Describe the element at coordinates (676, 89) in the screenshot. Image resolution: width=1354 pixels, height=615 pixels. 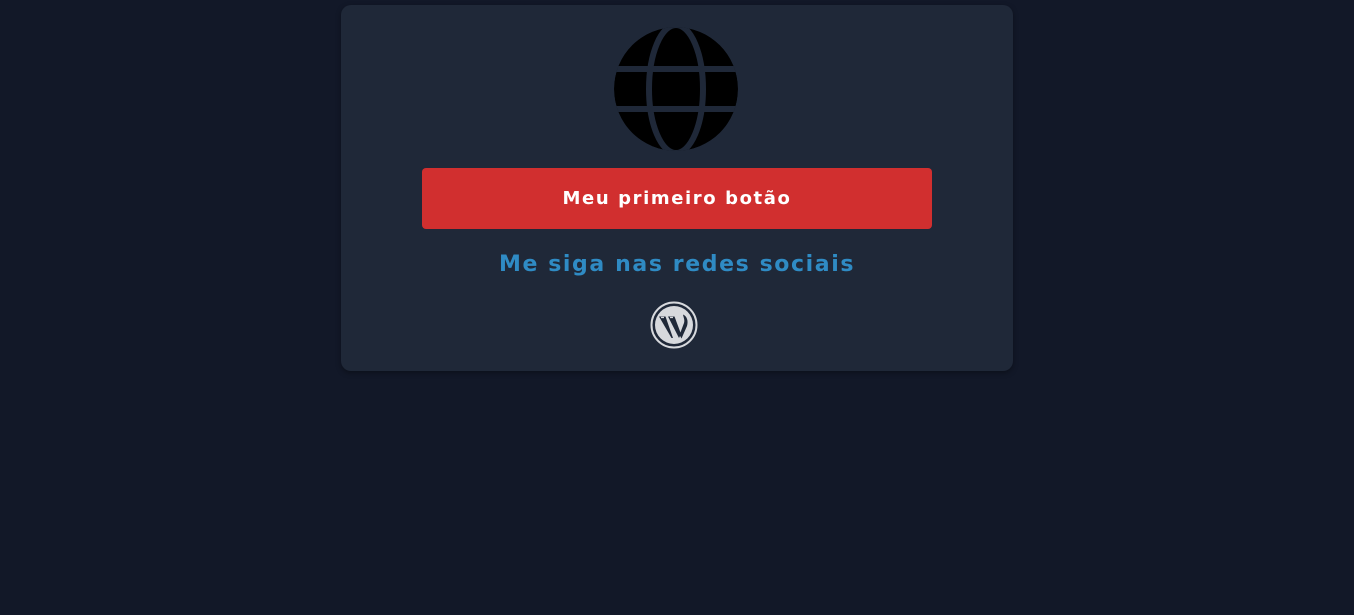
I see `globe-icon` at that location.